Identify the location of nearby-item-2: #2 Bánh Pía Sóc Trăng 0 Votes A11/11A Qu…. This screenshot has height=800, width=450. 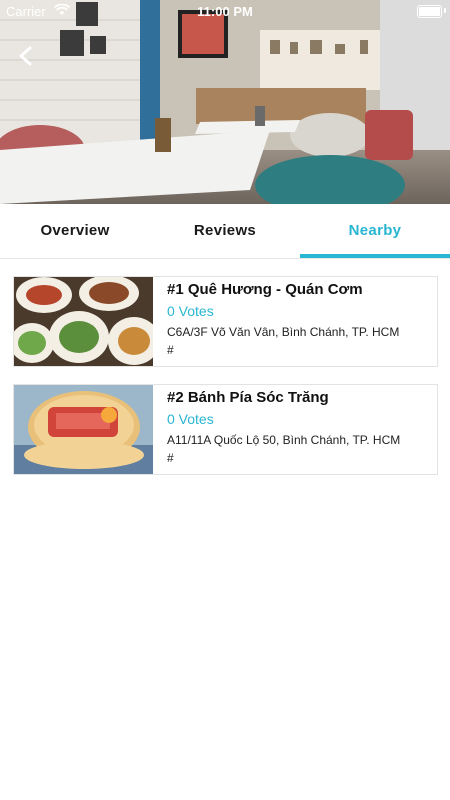
(225, 429).